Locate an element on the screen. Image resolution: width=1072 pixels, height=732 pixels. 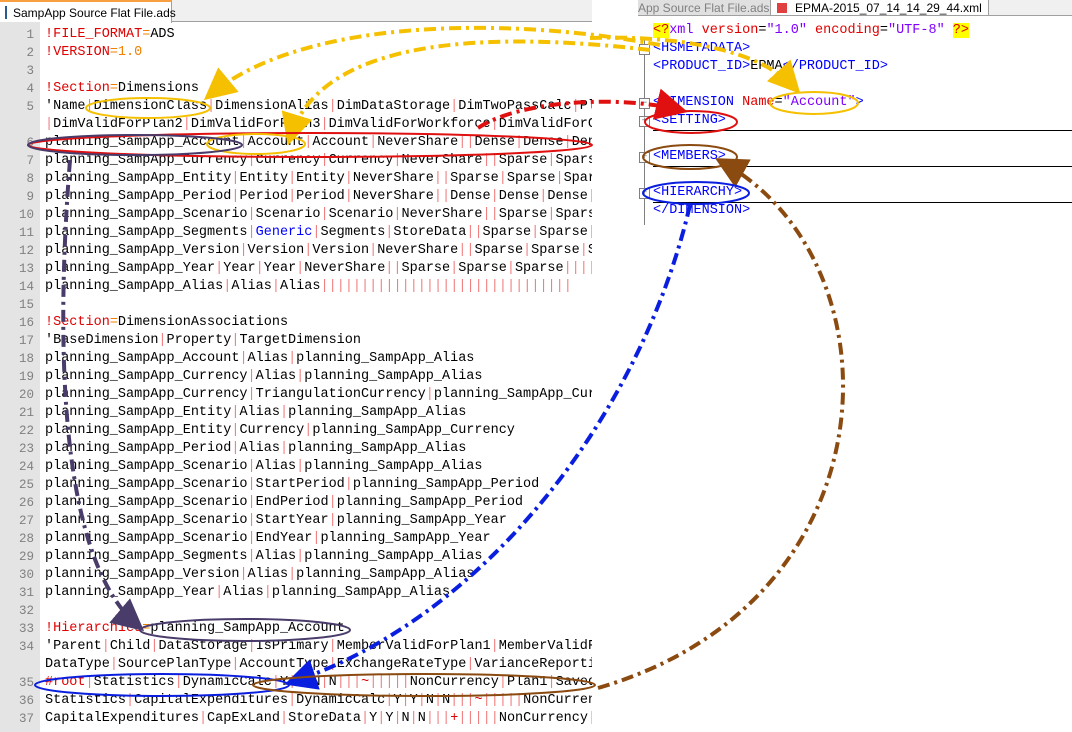
highlight-hierarchies-name is located at coordinates (245, 630).